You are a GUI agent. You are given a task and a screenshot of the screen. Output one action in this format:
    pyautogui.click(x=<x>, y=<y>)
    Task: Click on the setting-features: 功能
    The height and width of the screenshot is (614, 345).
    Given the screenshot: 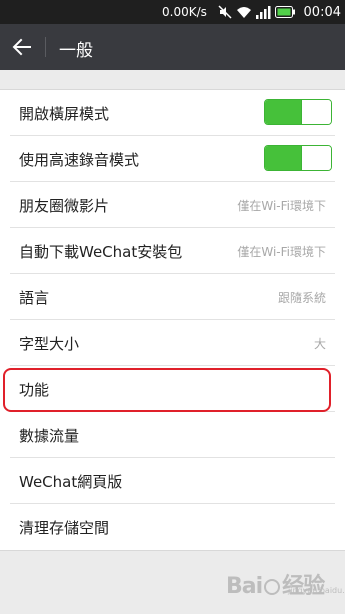 What is the action you would take?
    pyautogui.click(x=172, y=389)
    